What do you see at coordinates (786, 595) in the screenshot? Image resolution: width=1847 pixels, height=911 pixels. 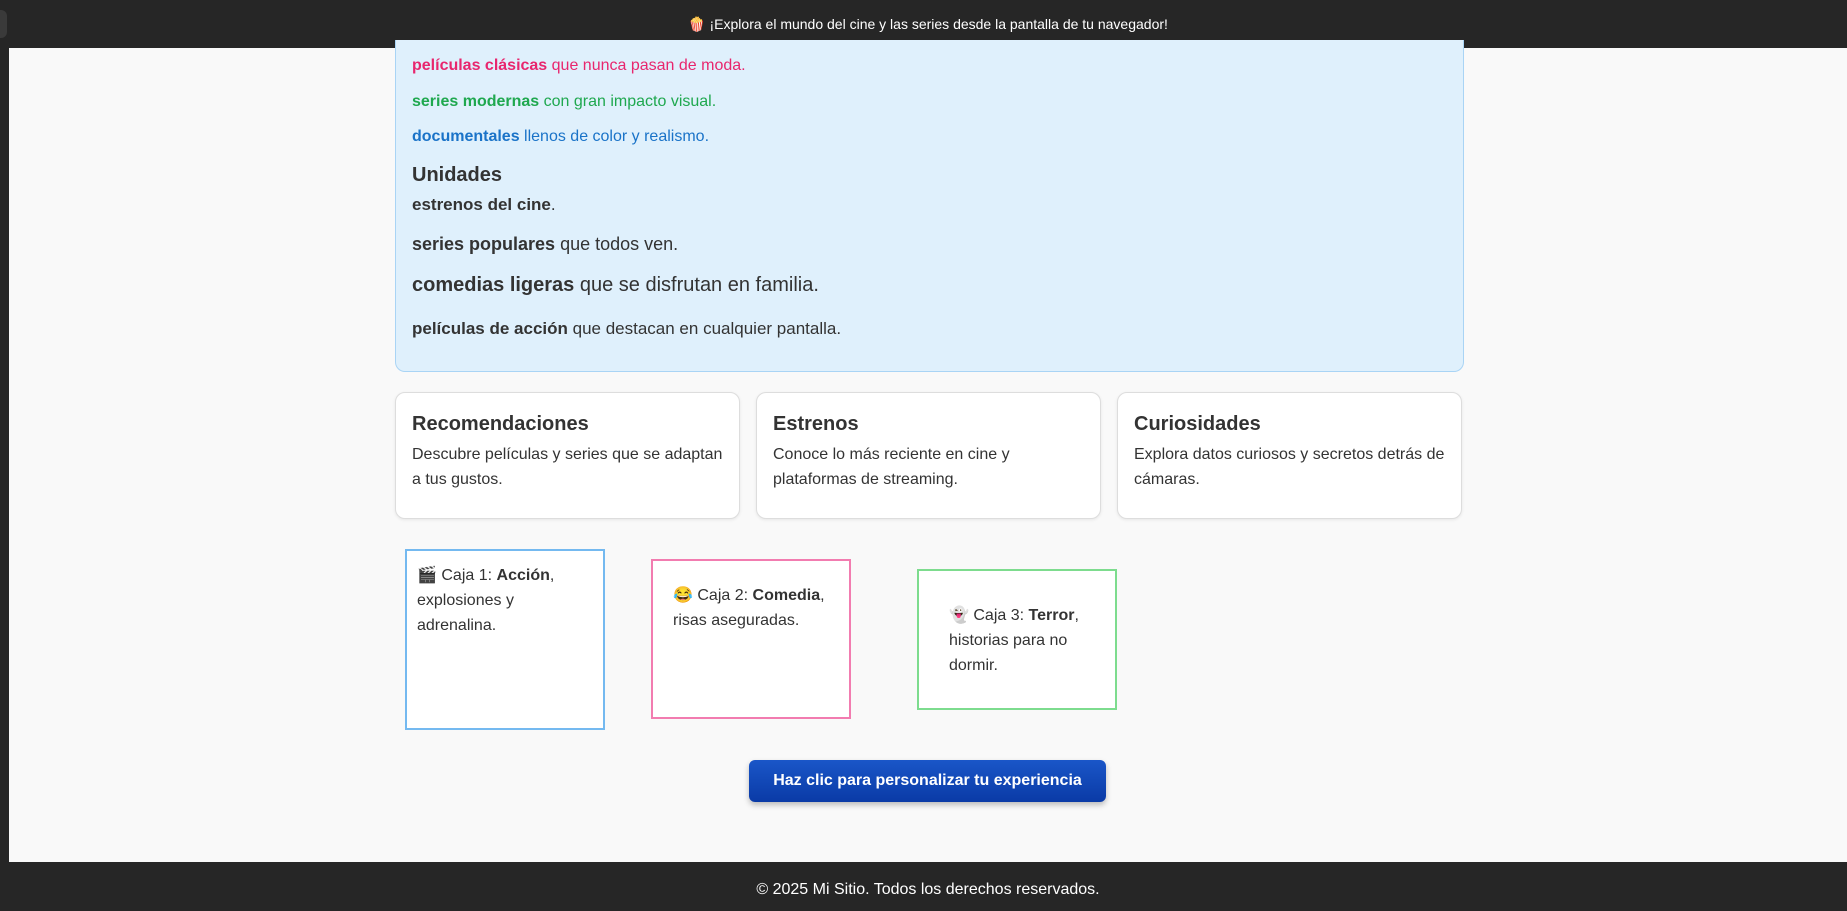 I see `box-genre: Comedia` at bounding box center [786, 595].